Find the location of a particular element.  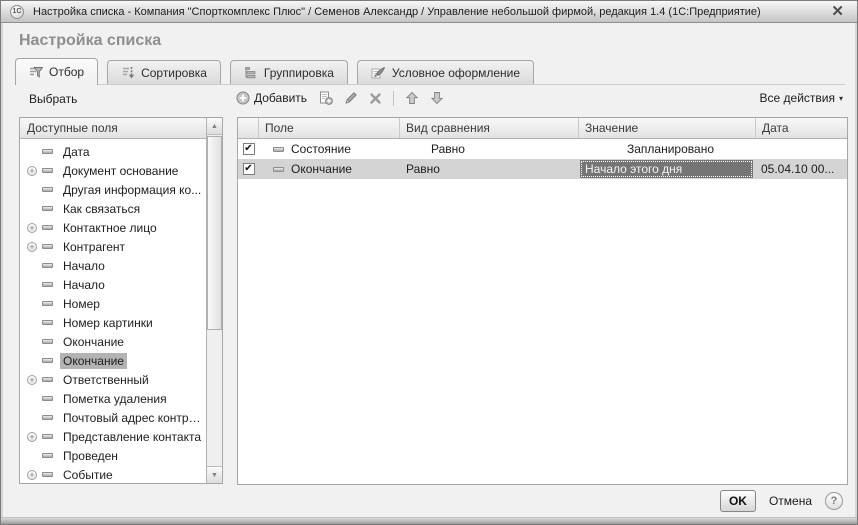

add-button: Добавить is located at coordinates (271, 98).